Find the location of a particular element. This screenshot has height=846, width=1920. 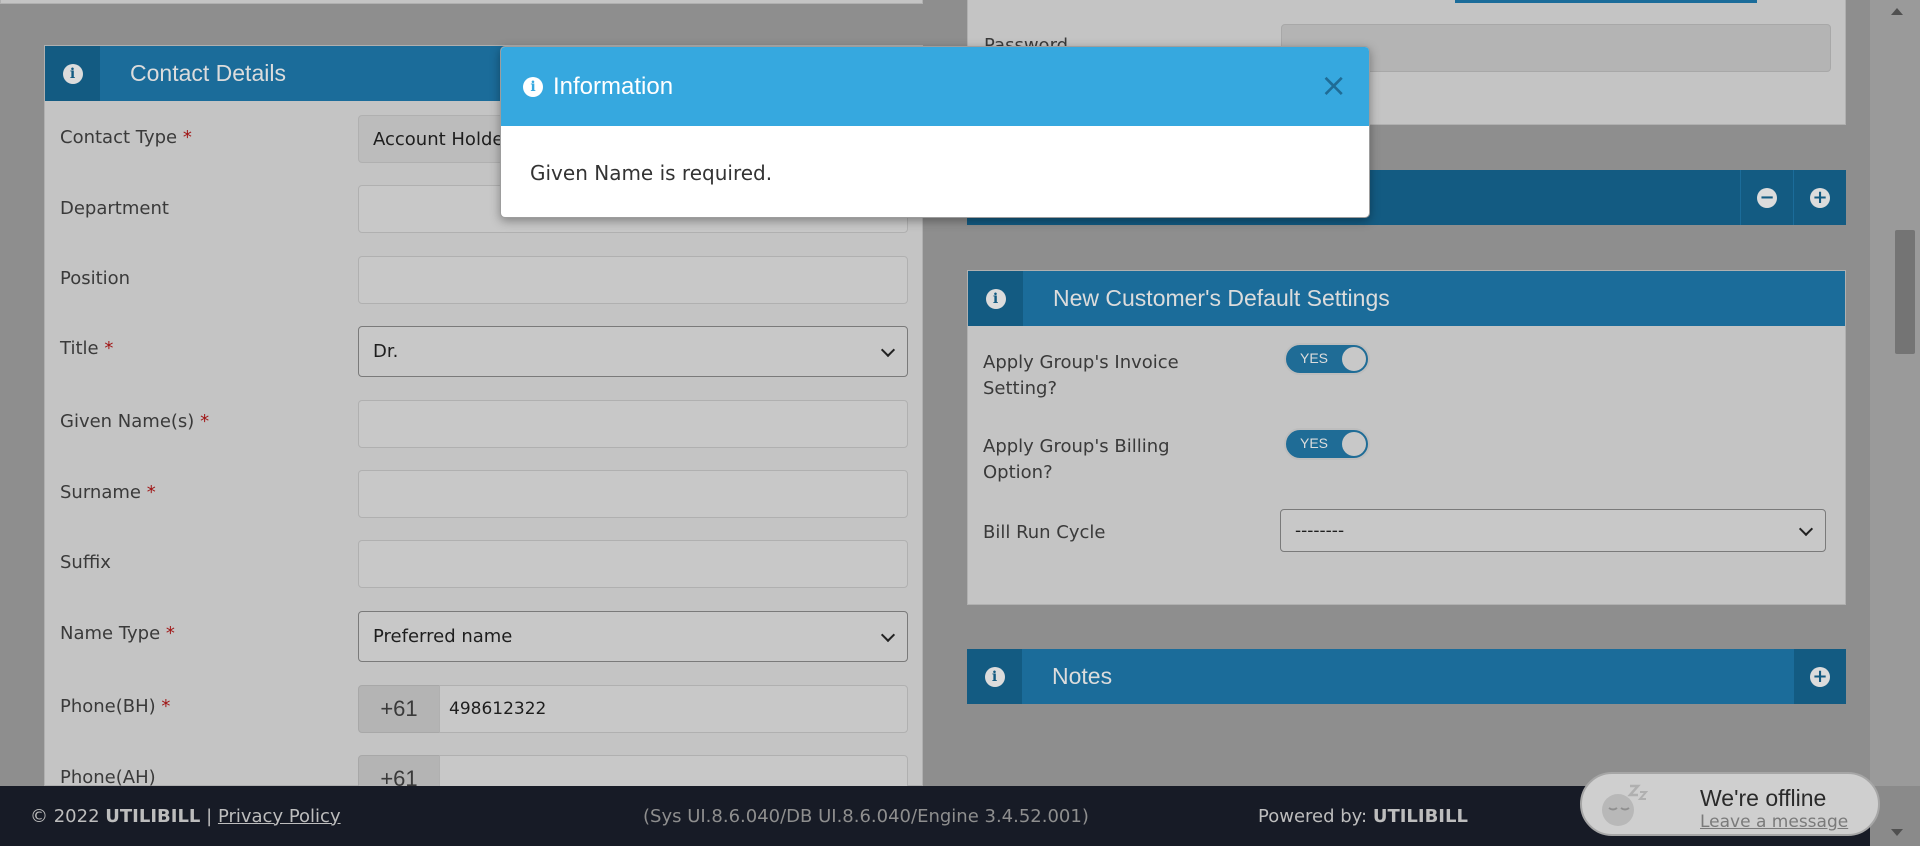

suffix-label: Suffix is located at coordinates (85, 562).